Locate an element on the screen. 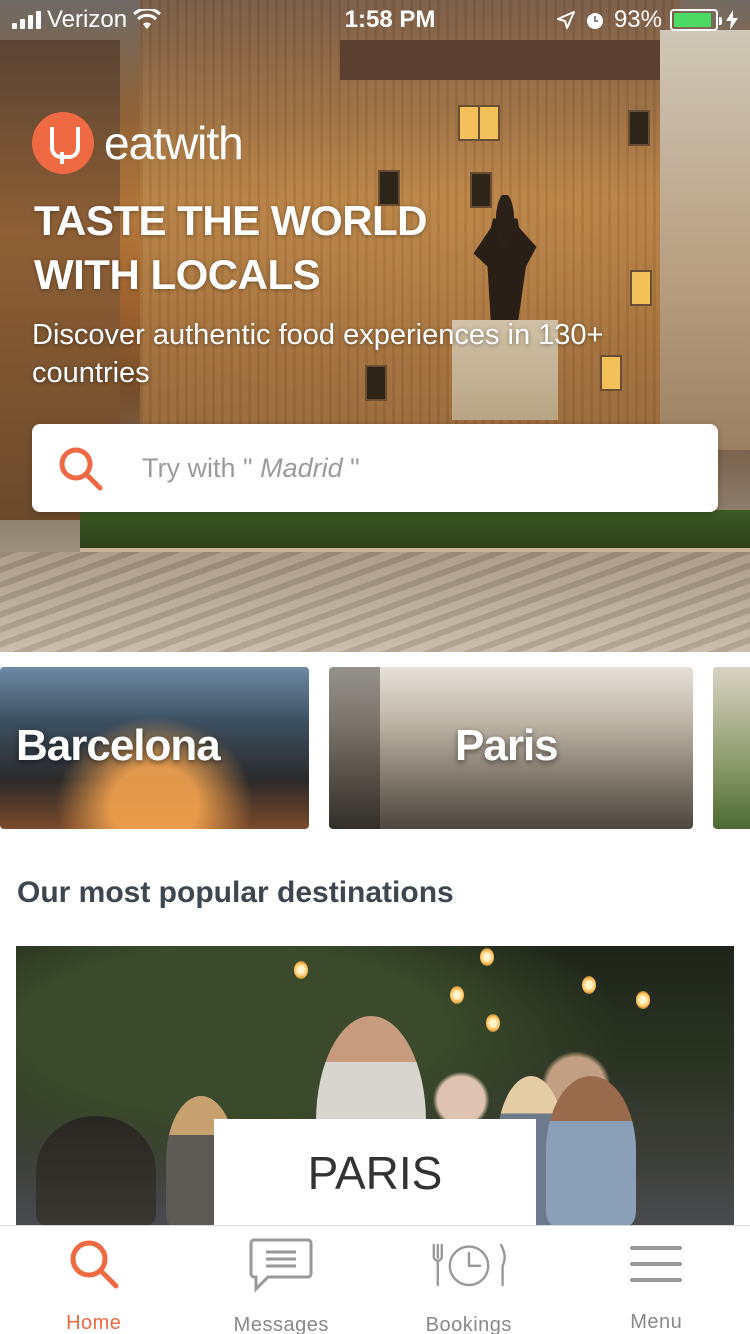 The image size is (750, 1334). tab-label: Menu is located at coordinates (656, 1322).